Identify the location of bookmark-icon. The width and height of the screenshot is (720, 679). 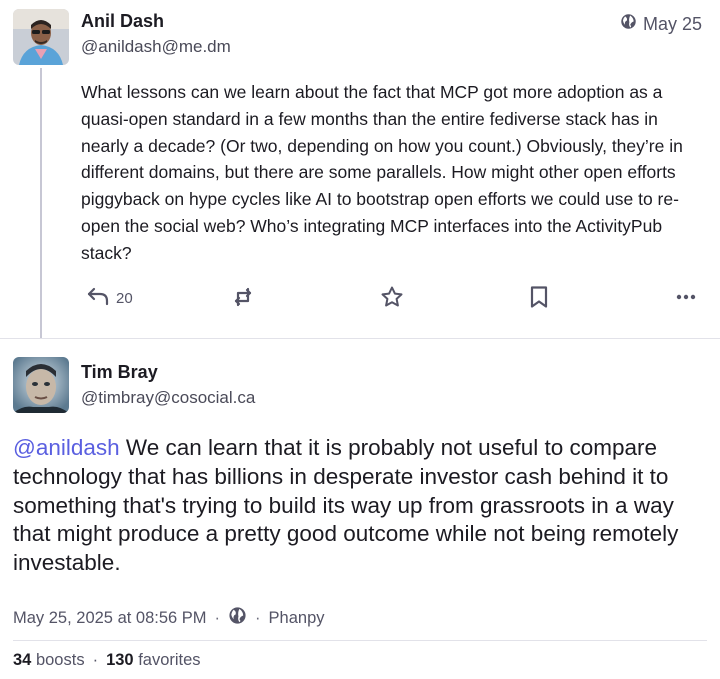
(539, 299).